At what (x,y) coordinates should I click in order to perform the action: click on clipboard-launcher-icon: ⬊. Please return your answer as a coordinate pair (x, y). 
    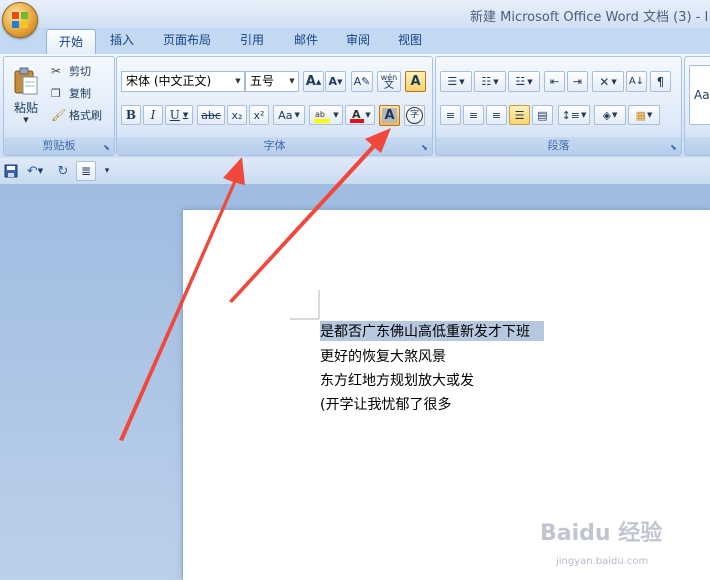
    Looking at the image, I should click on (106, 147).